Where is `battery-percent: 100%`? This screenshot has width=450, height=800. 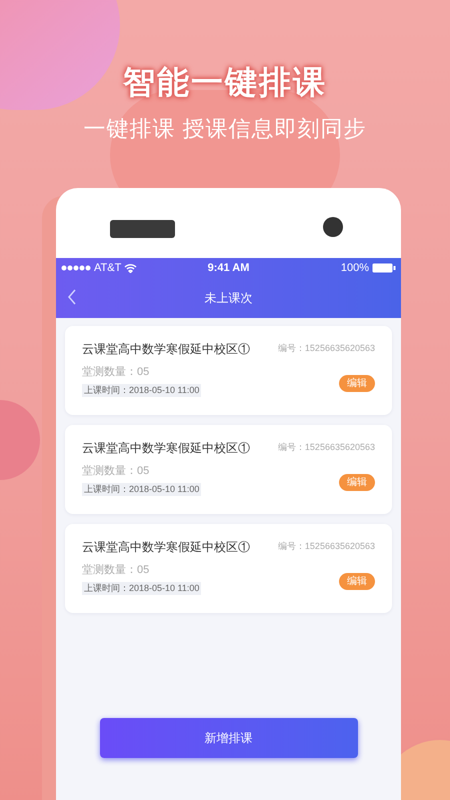 battery-percent: 100% is located at coordinates (354, 268).